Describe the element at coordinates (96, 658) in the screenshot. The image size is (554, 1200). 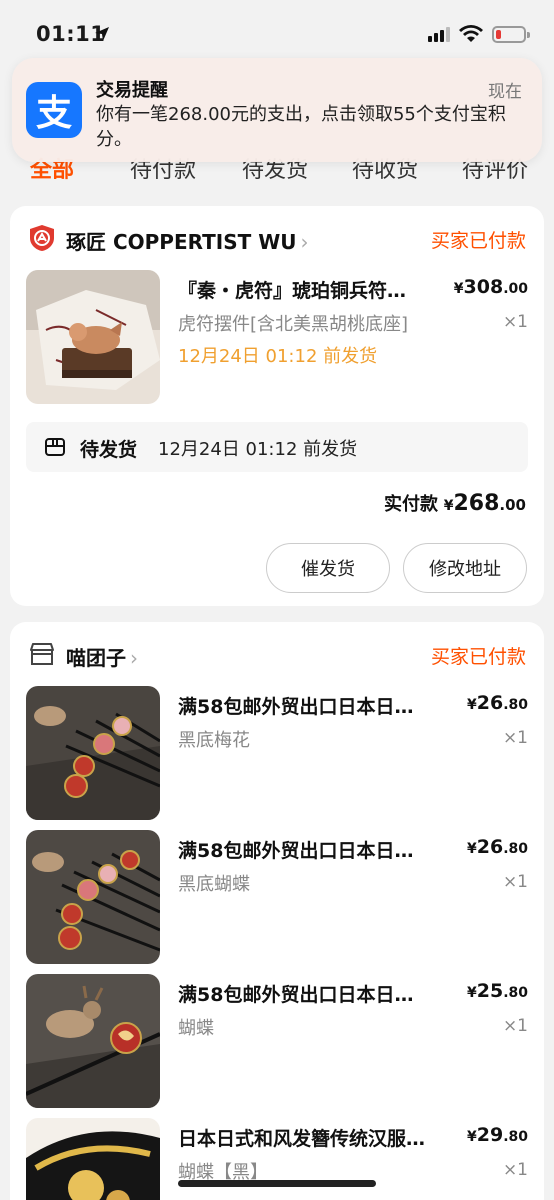
I see `shop-name-text: 喵团子` at that location.